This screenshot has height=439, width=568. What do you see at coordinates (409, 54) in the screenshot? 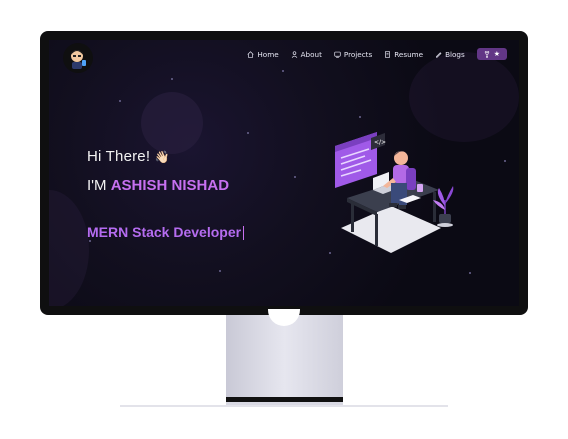
I see `nav-resume-label: Resume` at bounding box center [409, 54].